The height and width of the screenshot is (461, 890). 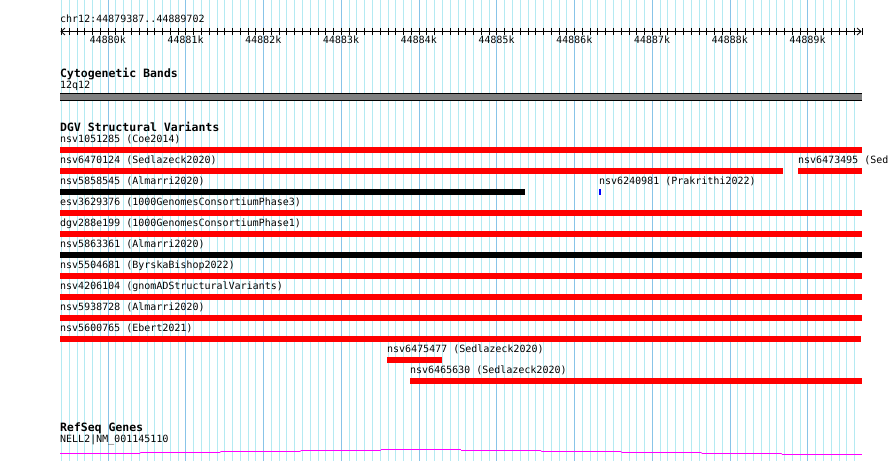 I want to click on variant-label: nsv6240981 (Prakrithi2022), so click(x=677, y=182).